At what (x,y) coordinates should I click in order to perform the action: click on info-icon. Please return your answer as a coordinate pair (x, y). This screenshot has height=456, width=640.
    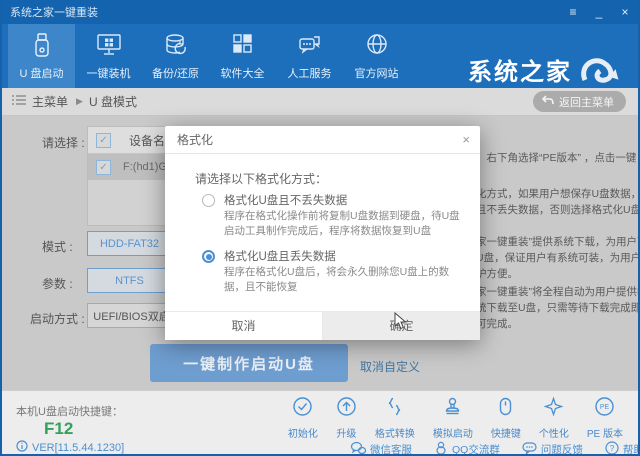
    Looking at the image, I should click on (22, 447).